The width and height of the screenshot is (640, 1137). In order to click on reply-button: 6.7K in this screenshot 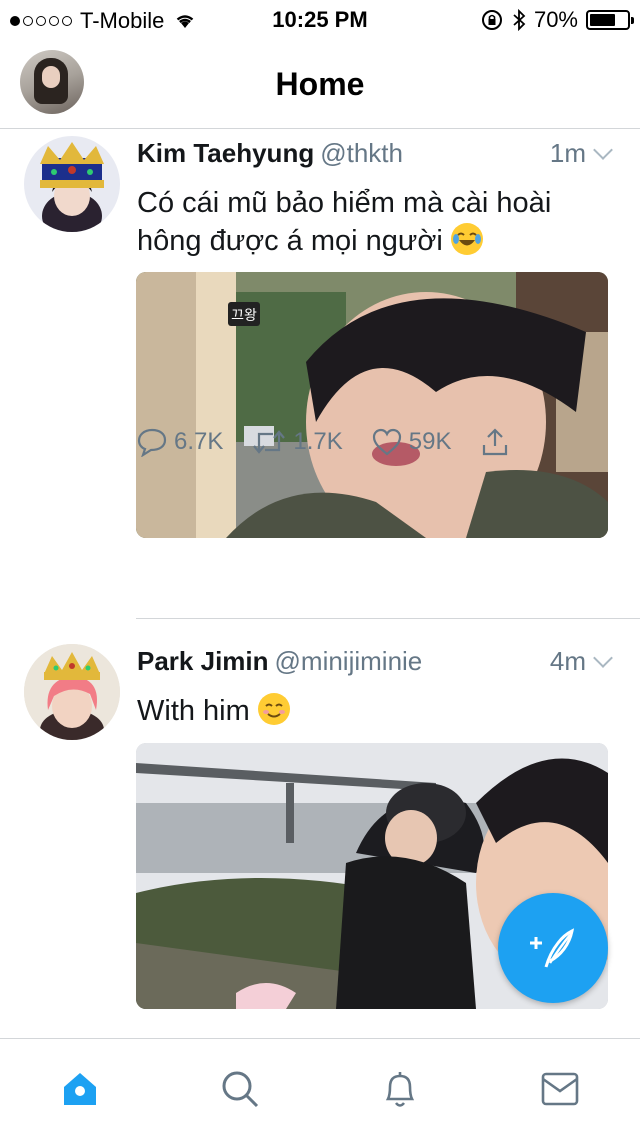, I will do `click(179, 442)`.